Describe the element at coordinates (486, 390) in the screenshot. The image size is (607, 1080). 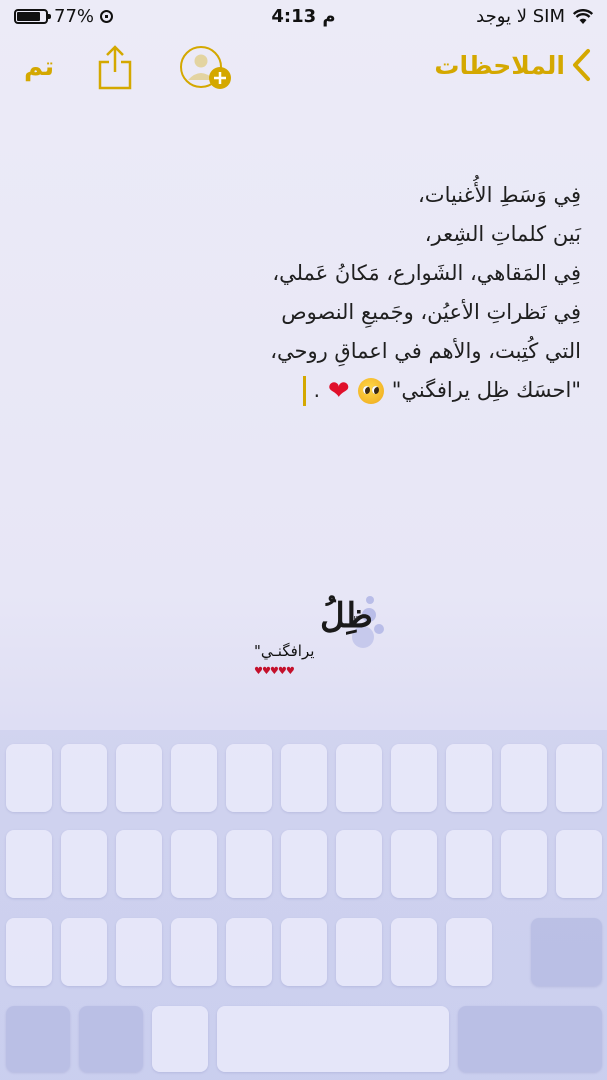
I see `note-line-6-text: "احسَك ظِل يرافگني"` at that location.